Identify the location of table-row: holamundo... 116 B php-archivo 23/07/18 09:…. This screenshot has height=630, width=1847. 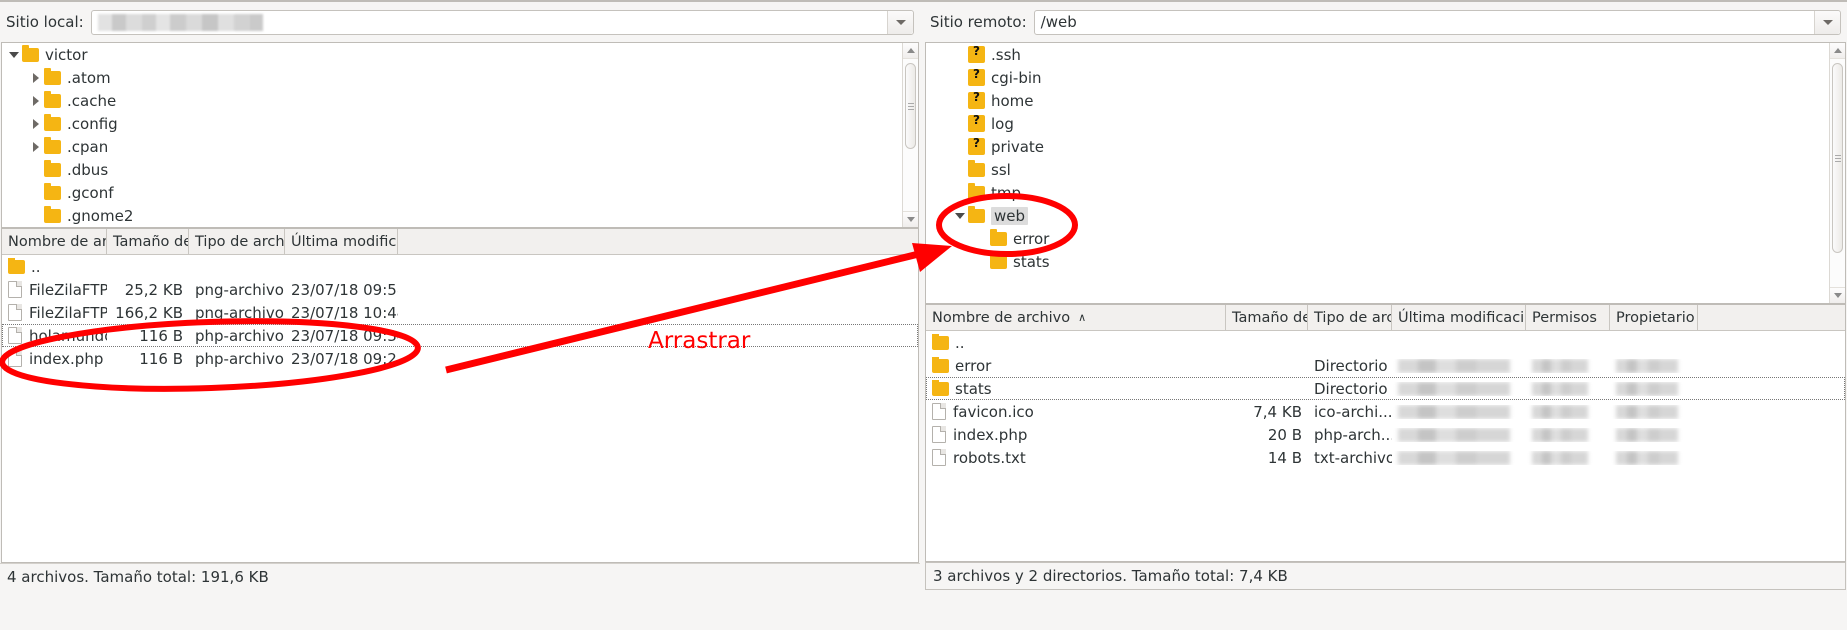
(460, 335).